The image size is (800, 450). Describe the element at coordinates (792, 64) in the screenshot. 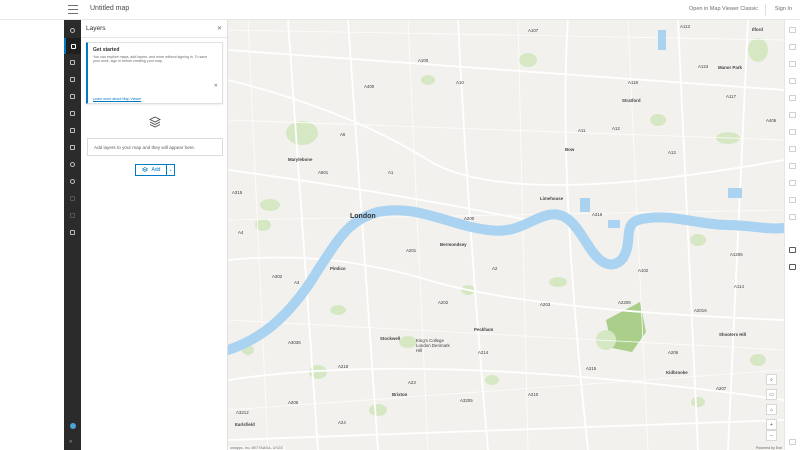

I see `filter-icon` at that location.